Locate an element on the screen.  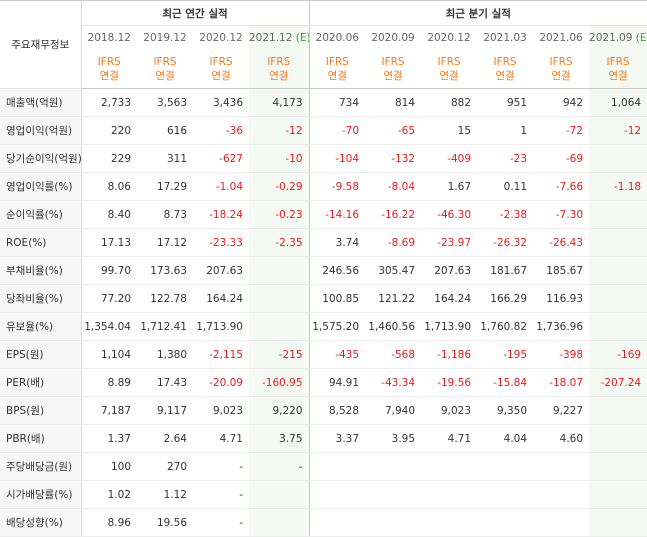
table-cell: -18.07 is located at coordinates (561, 382).